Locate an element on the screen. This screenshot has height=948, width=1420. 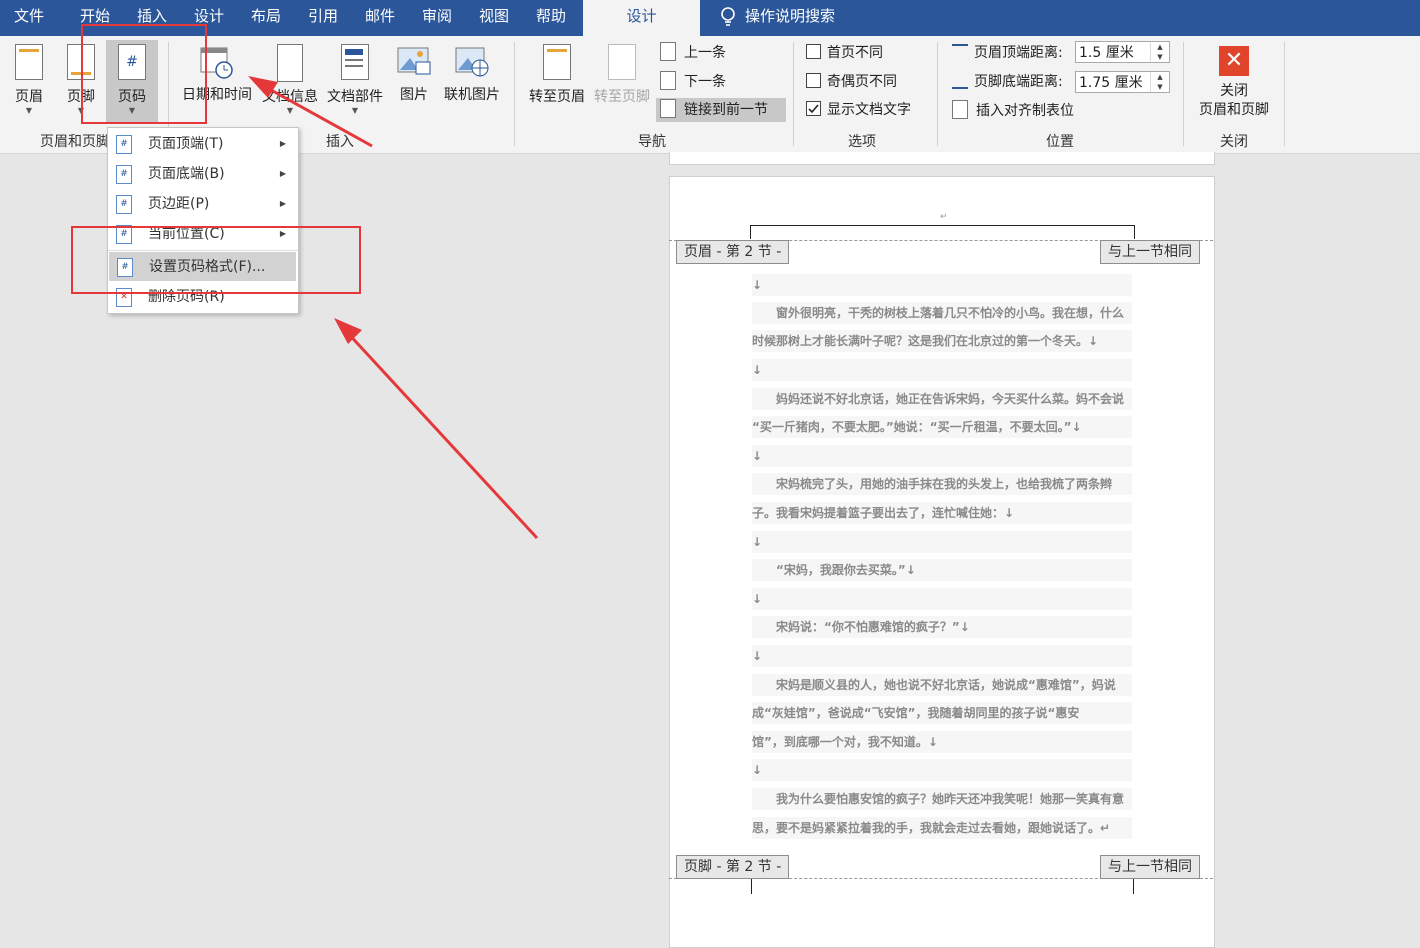
arrow-to-page-number-button is located at coordinates (310, 112).